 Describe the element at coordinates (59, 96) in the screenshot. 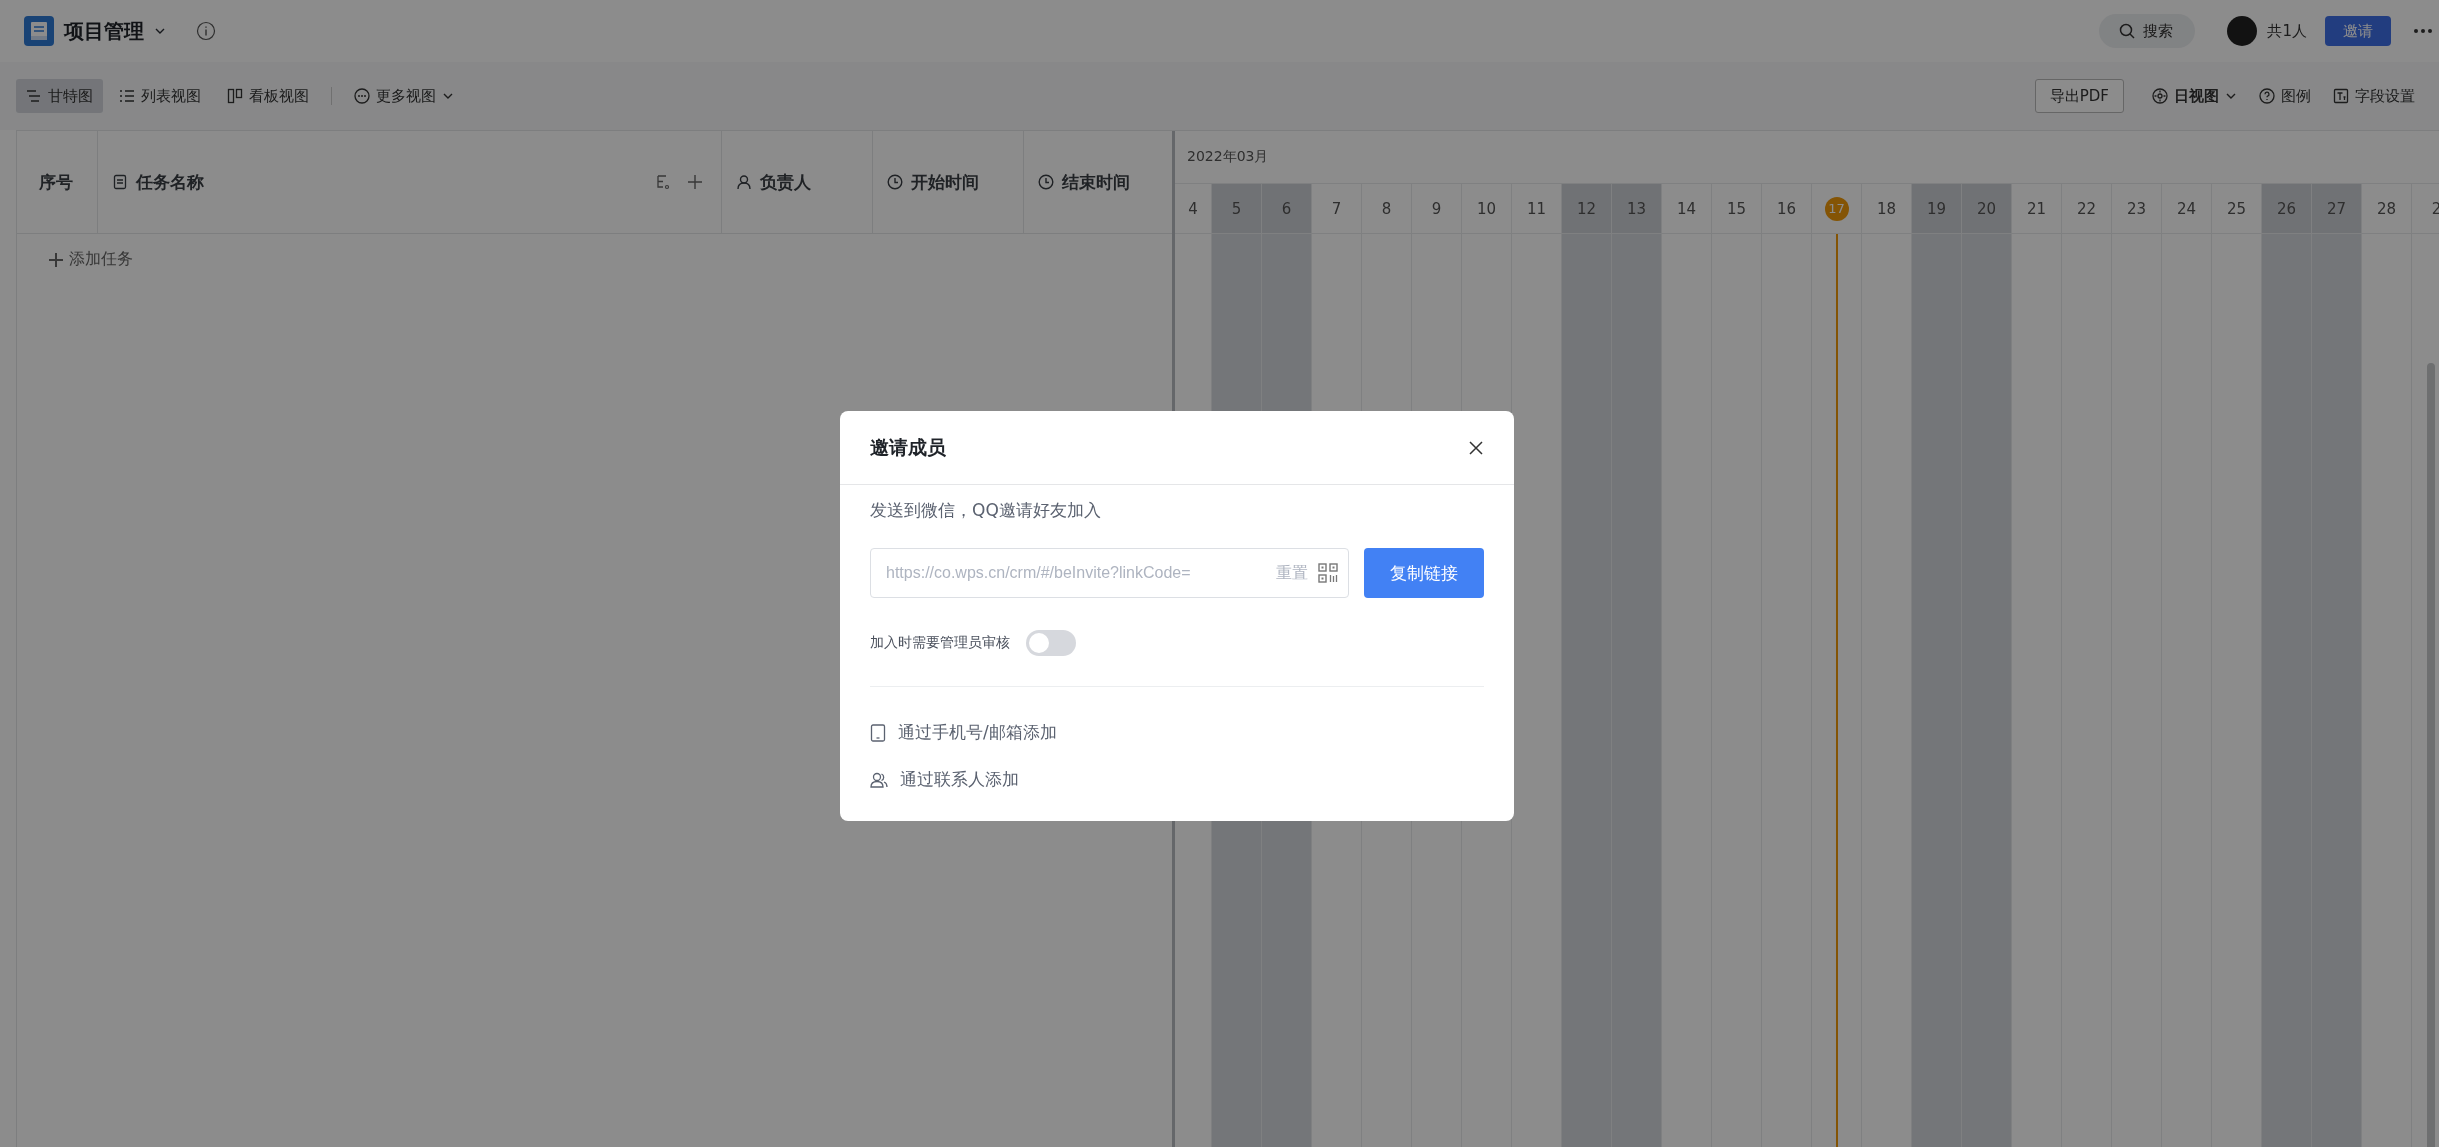

I see `view-tab: 甘特图` at that location.